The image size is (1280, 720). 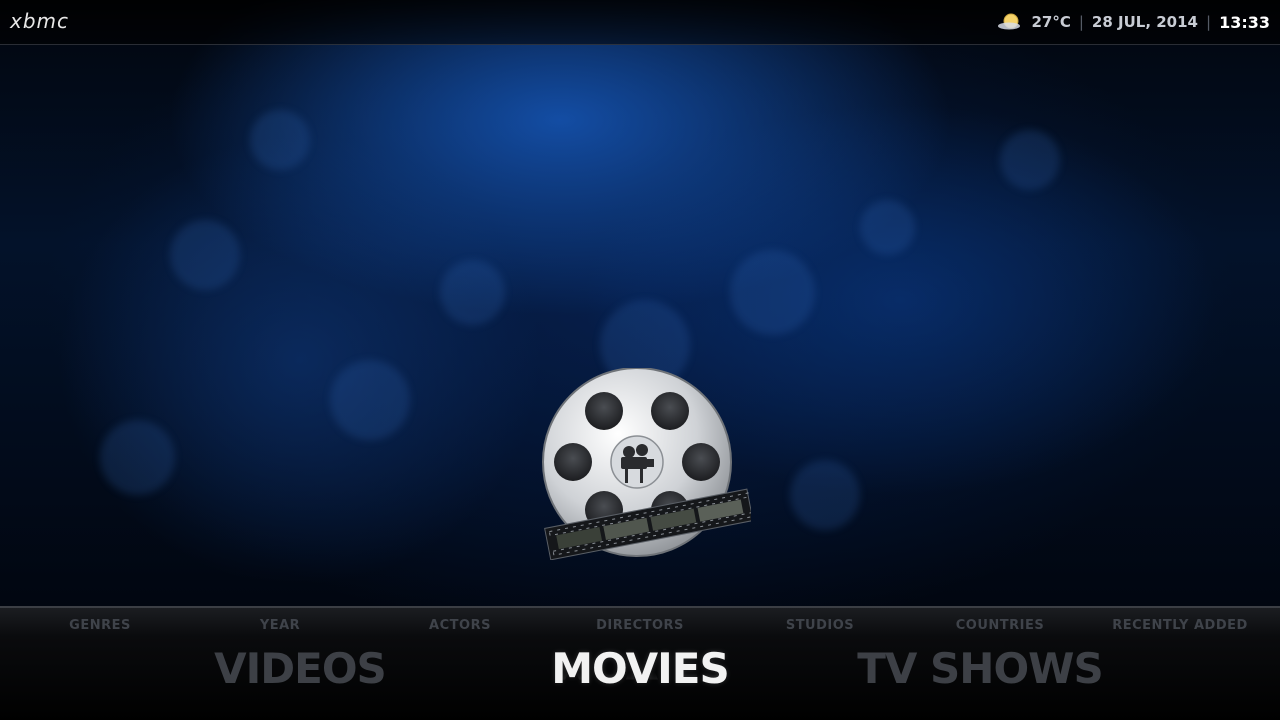 What do you see at coordinates (40, 21) in the screenshot?
I see `xbmc-logo: xbmc` at bounding box center [40, 21].